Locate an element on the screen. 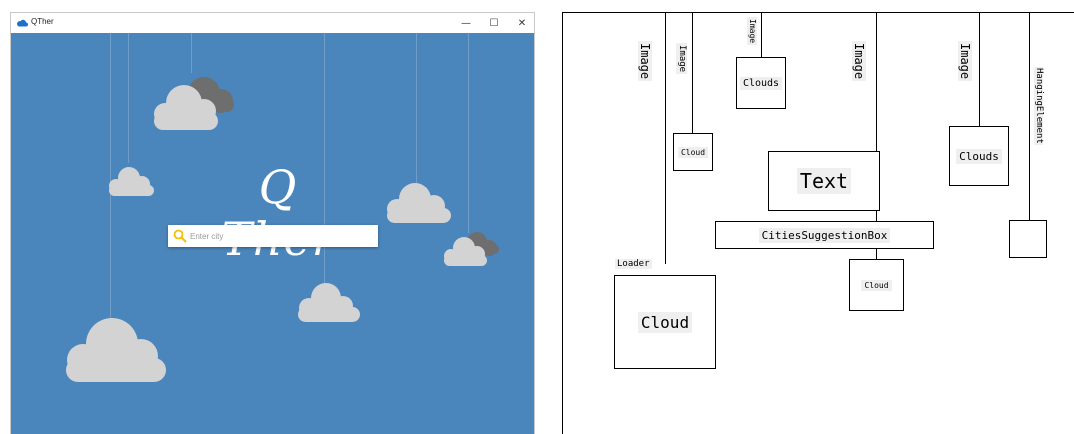 This screenshot has height=434, width=1074. search-icon is located at coordinates (180, 236).